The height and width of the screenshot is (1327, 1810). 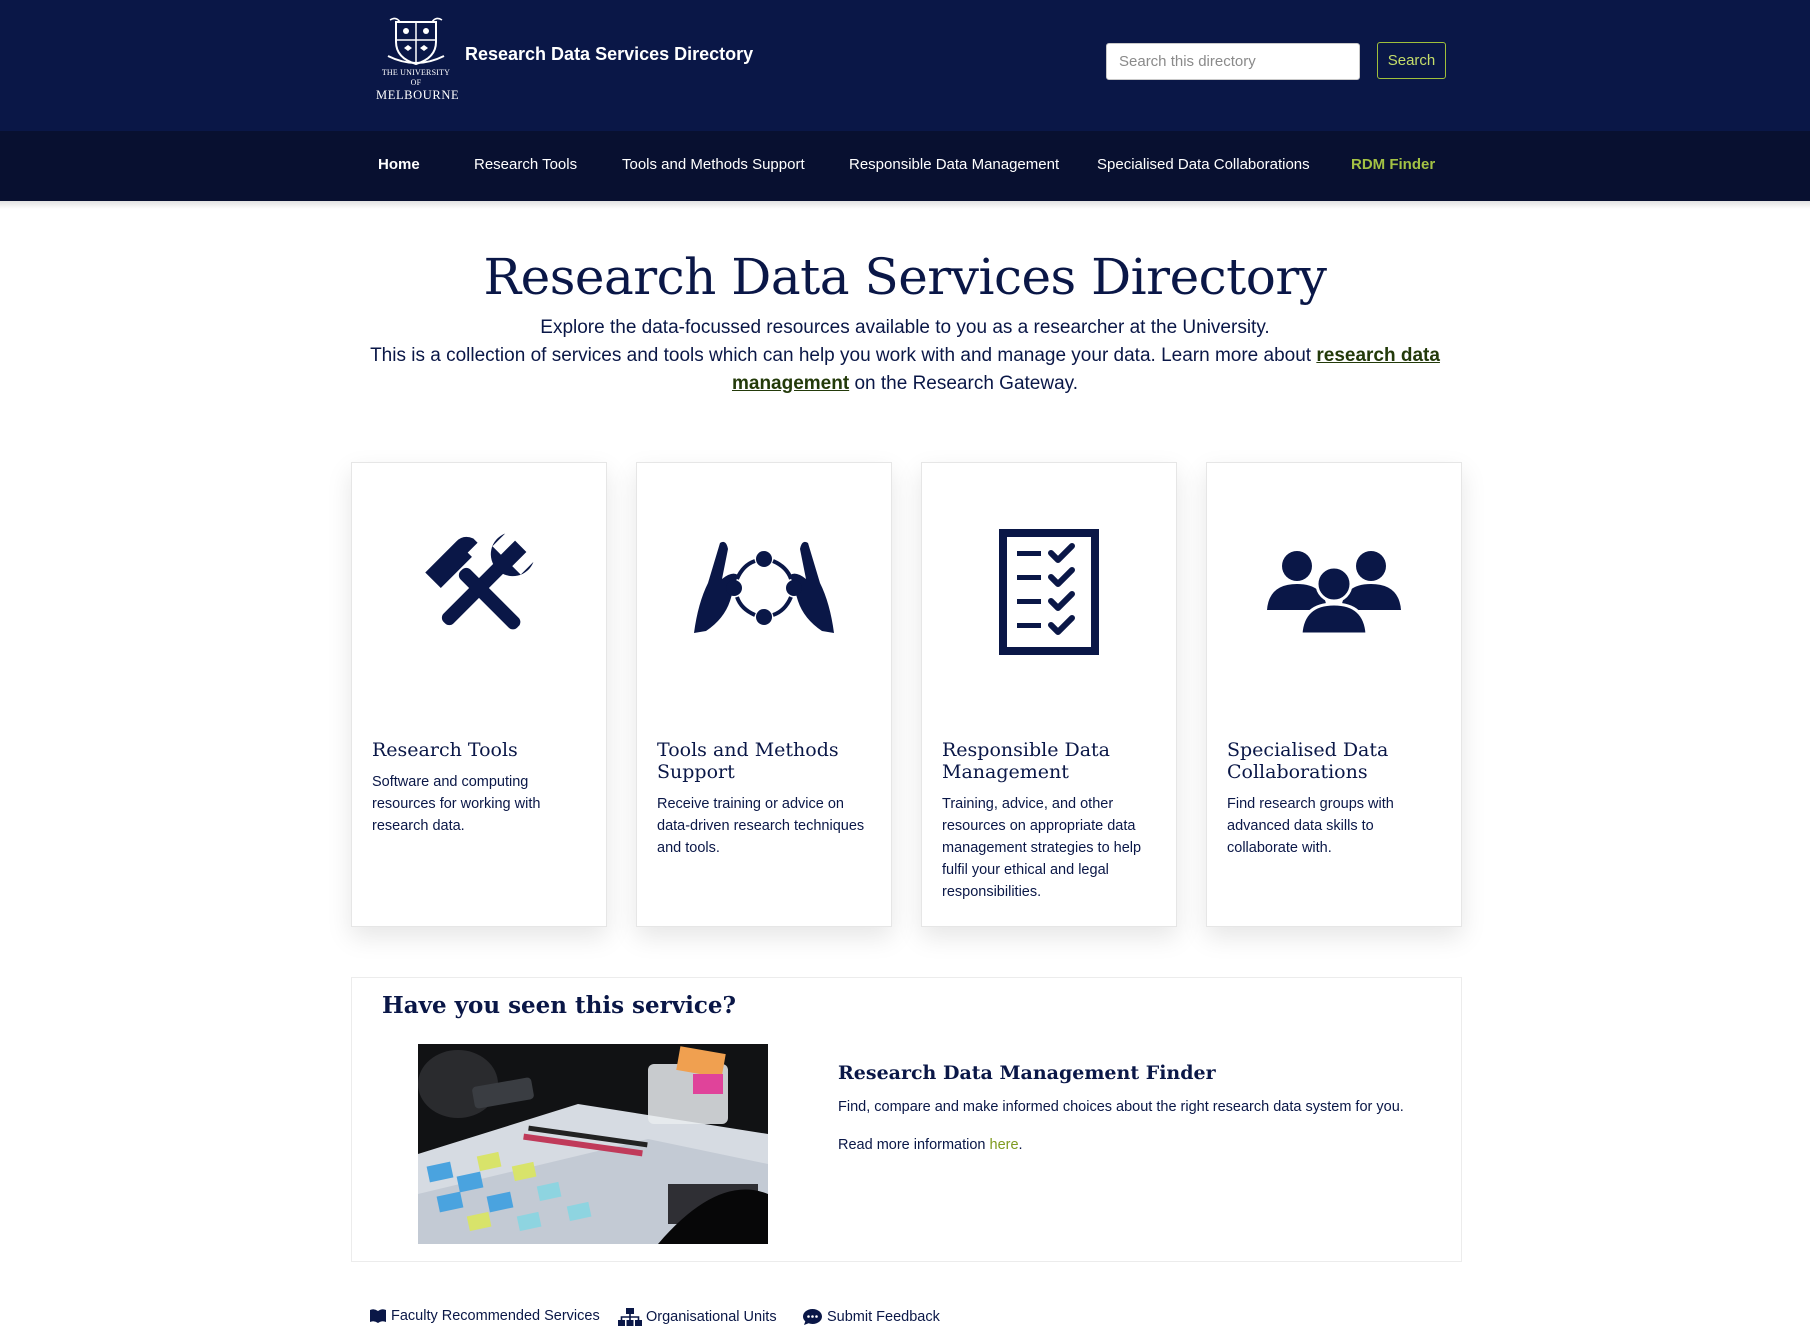 I want to click on nav-item-home: Home, so click(x=399, y=166).